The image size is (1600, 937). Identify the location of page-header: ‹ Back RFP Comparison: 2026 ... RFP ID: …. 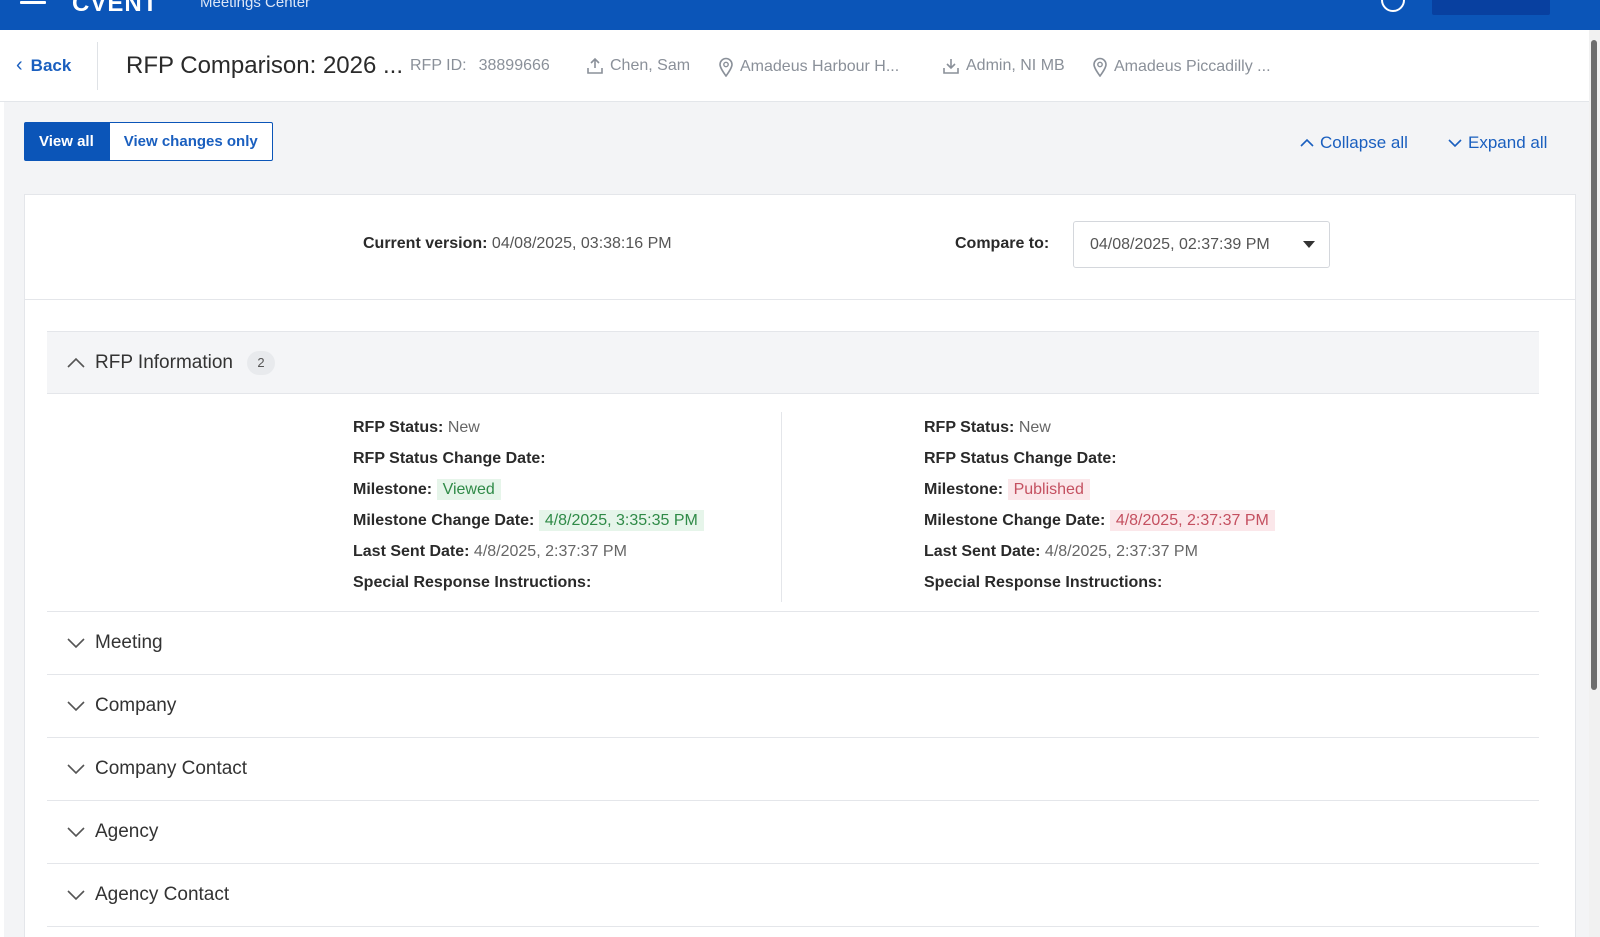
(795, 66).